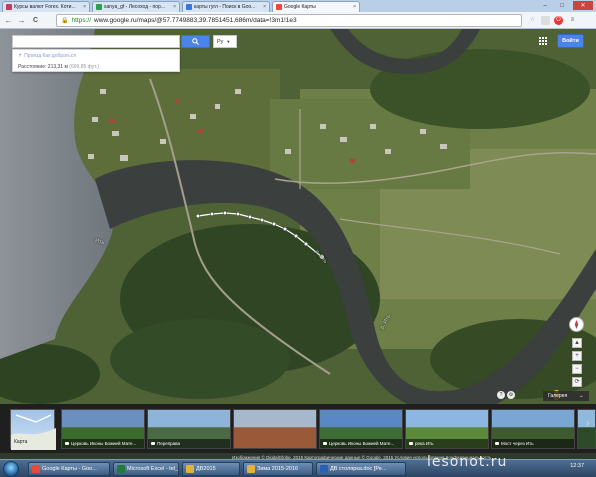  I want to click on gallery-toggle: Галерея ⌄, so click(566, 396).